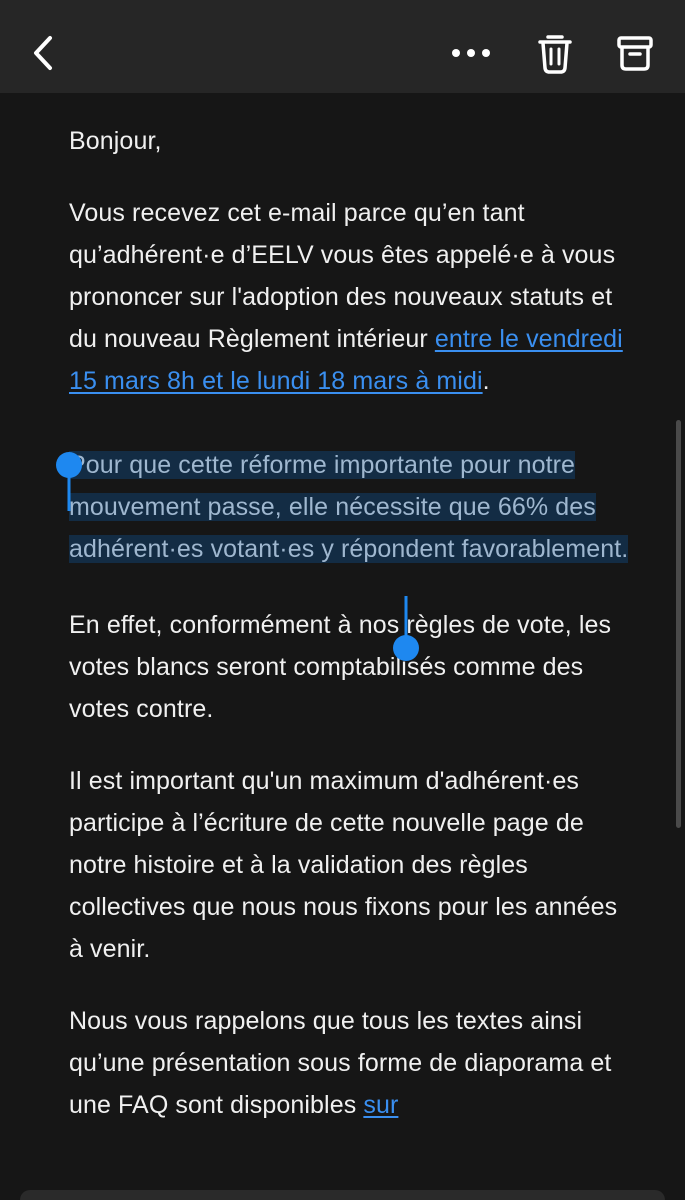 The image size is (685, 1200). Describe the element at coordinates (380, 1105) in the screenshot. I see `documents-link: sur` at that location.